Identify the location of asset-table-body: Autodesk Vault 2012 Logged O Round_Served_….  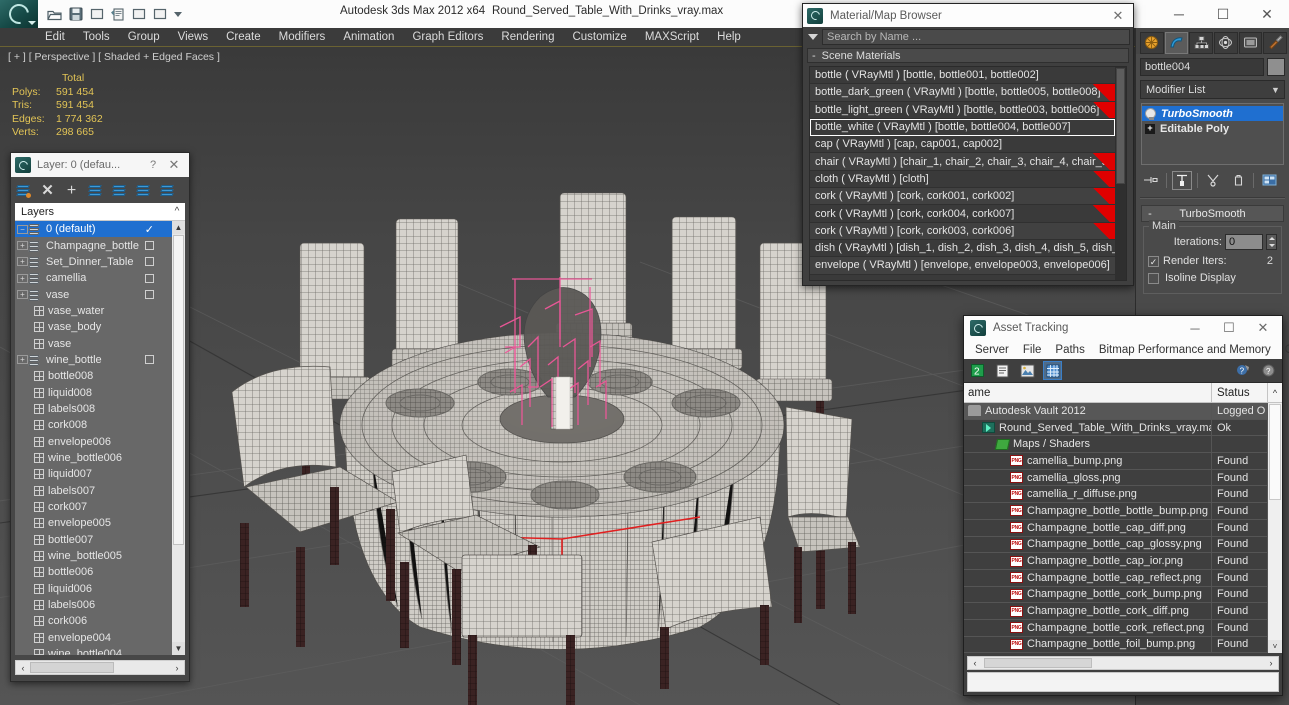
(1123, 528).